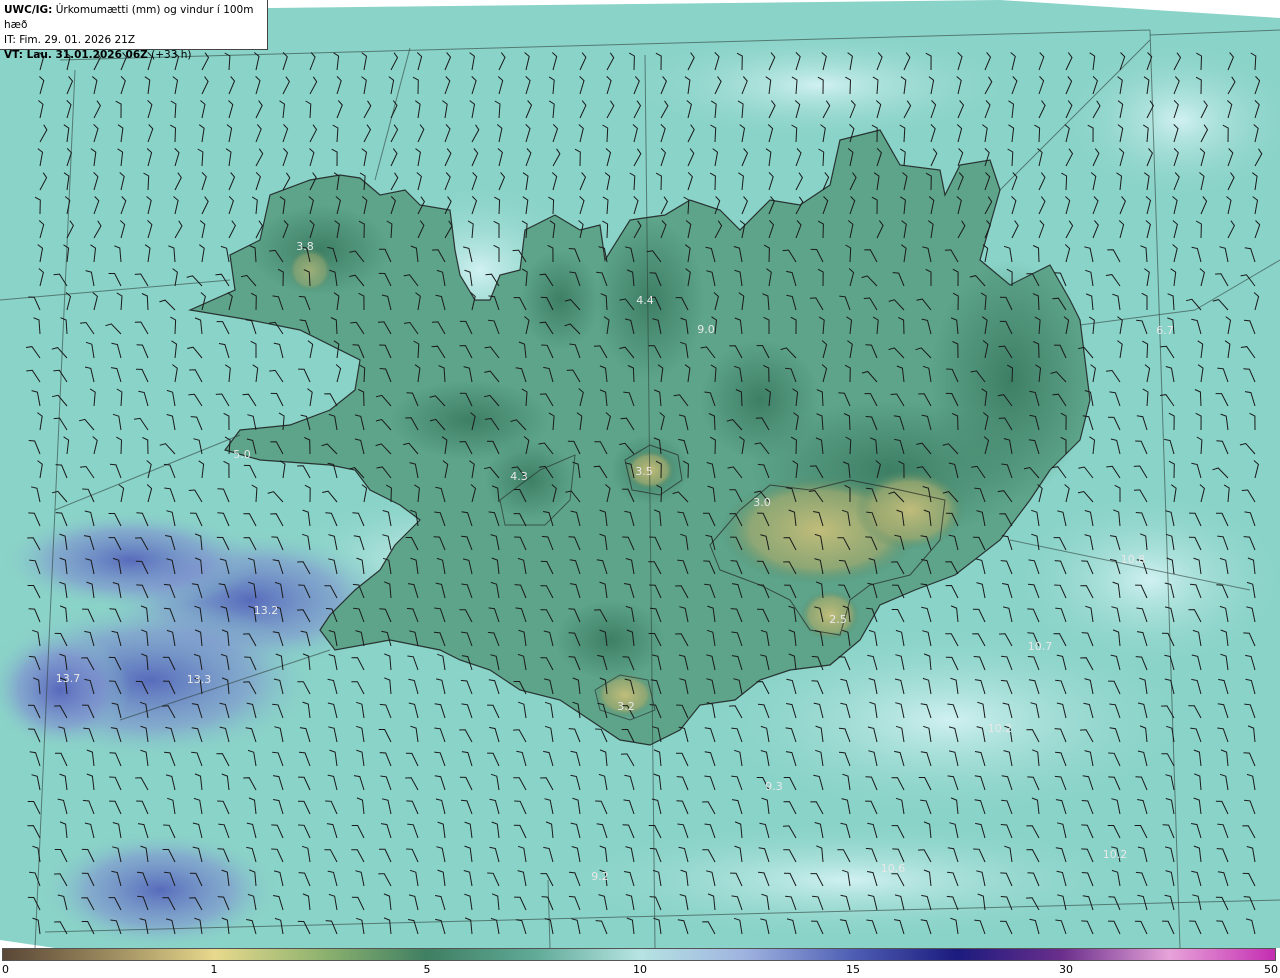  What do you see at coordinates (305, 246) in the screenshot?
I see `precip-value-label: 3.8` at bounding box center [305, 246].